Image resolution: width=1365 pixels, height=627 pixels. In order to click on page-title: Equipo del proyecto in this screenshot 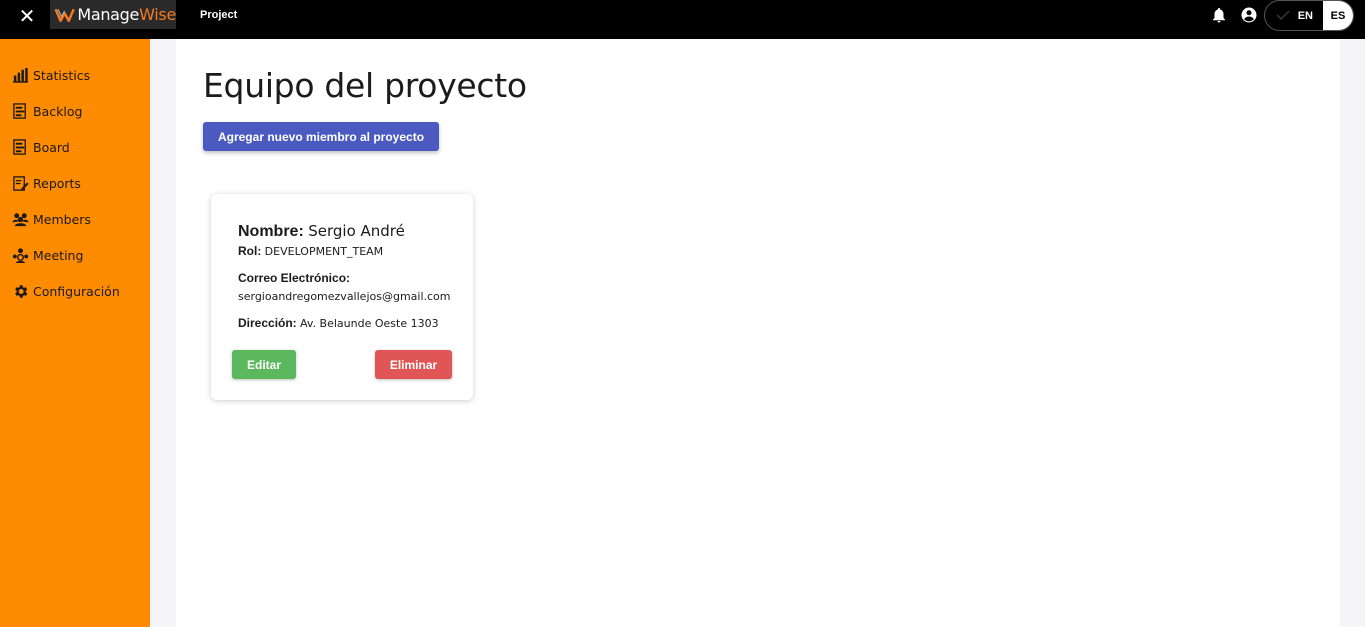, I will do `click(365, 85)`.